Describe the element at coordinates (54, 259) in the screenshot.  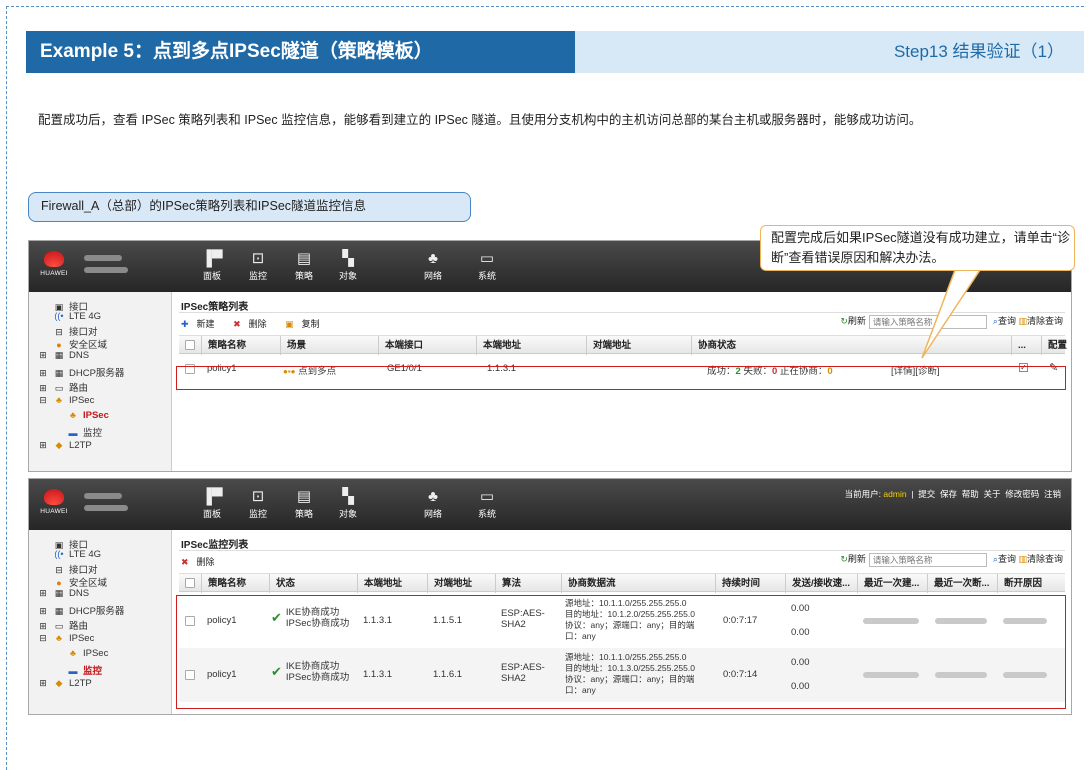
I see `huawei-flower-icon` at that location.